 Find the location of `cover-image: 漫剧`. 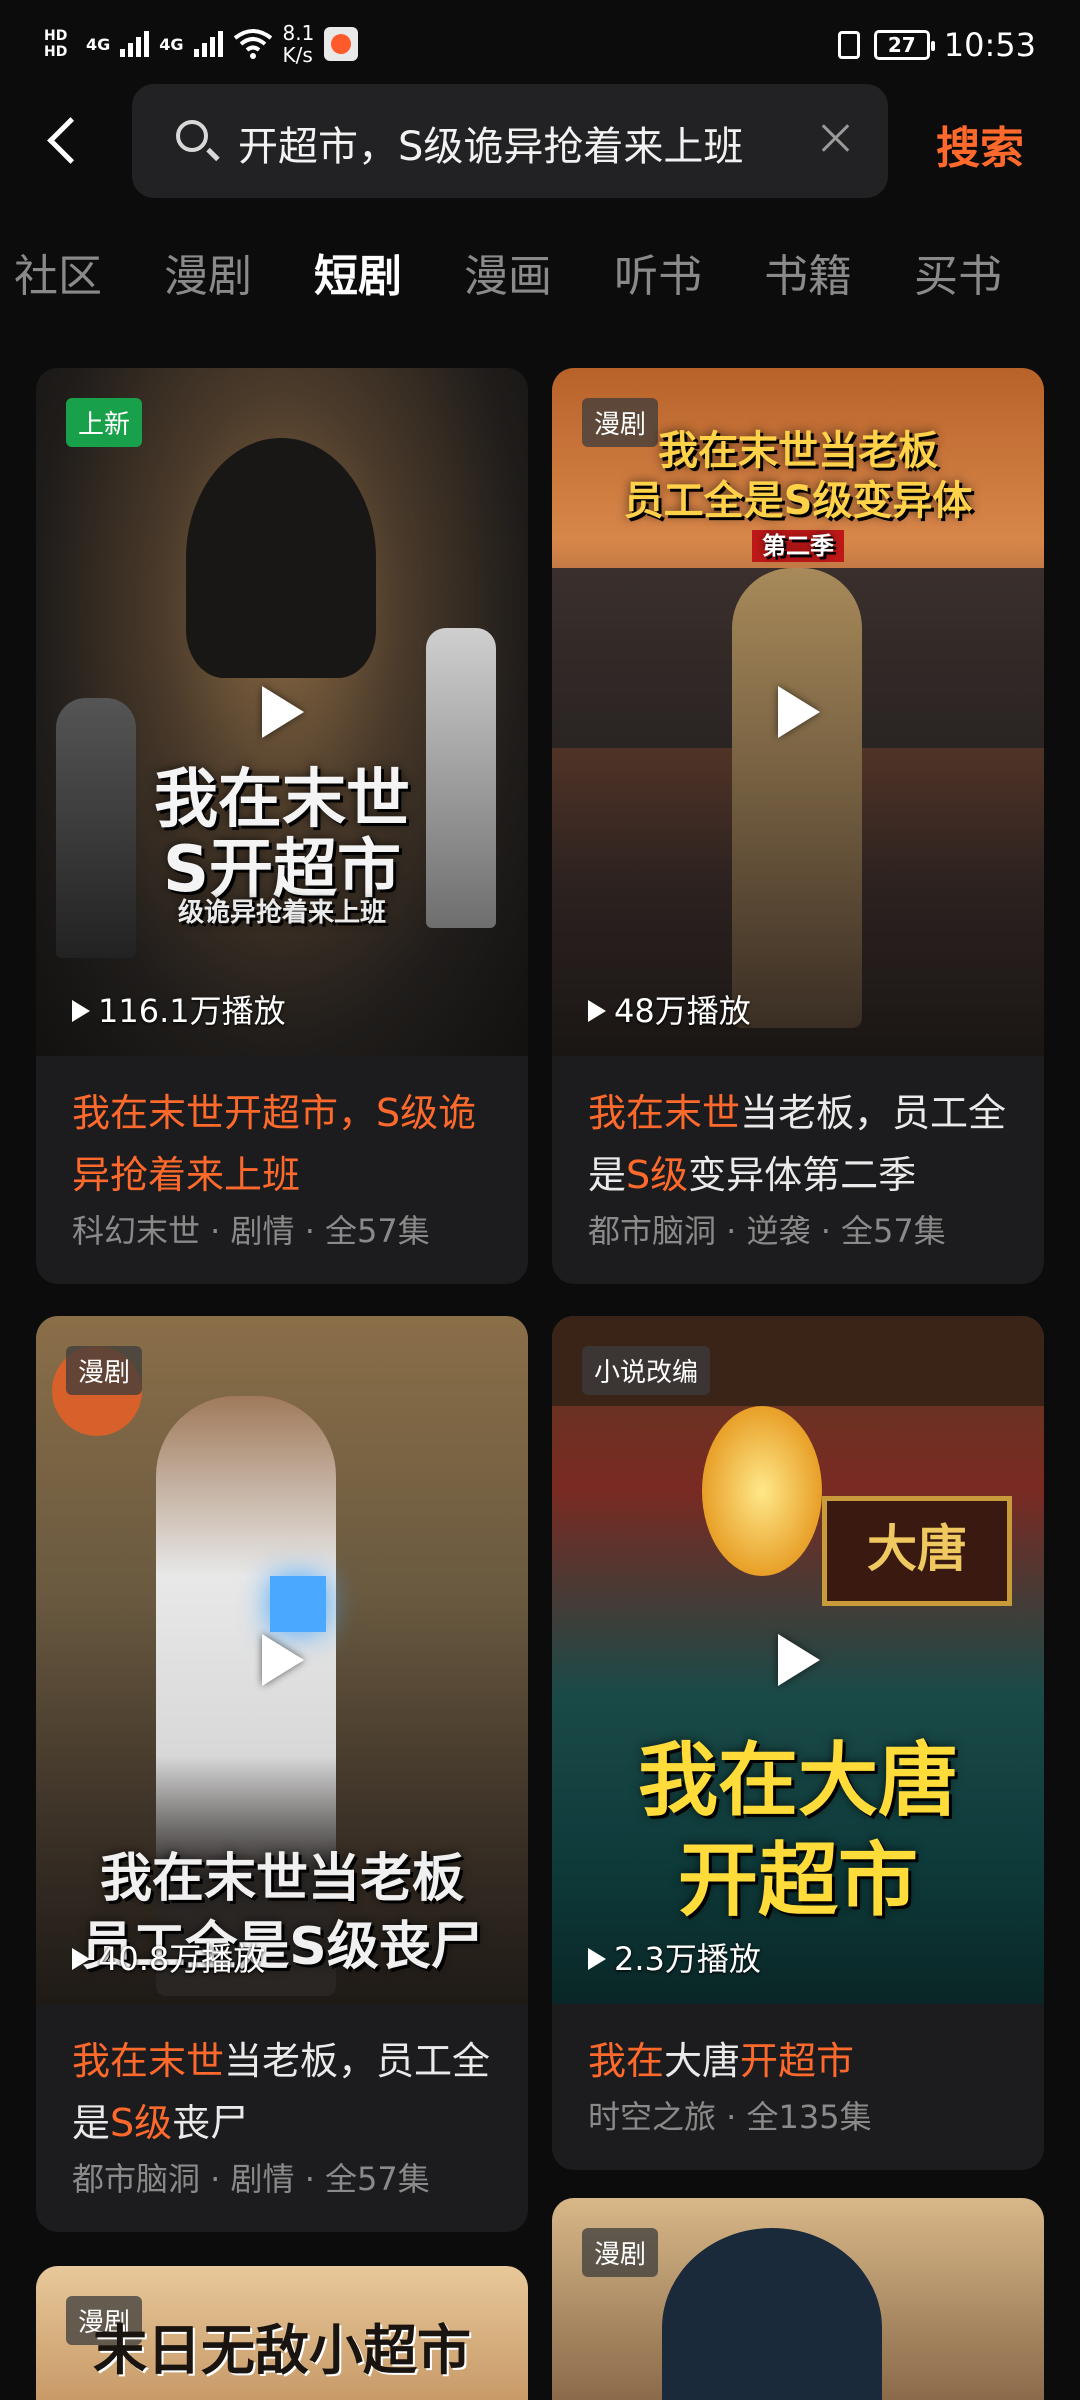

cover-image: 漫剧 is located at coordinates (798, 2299).